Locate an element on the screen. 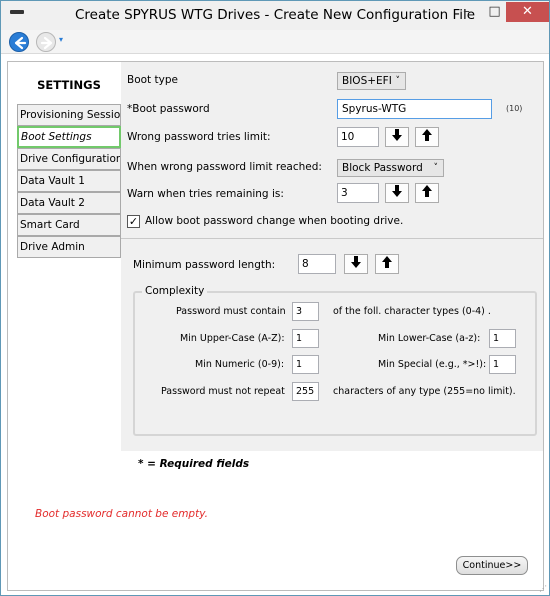  required-fields-note: * = Required fields is located at coordinates (193, 464).